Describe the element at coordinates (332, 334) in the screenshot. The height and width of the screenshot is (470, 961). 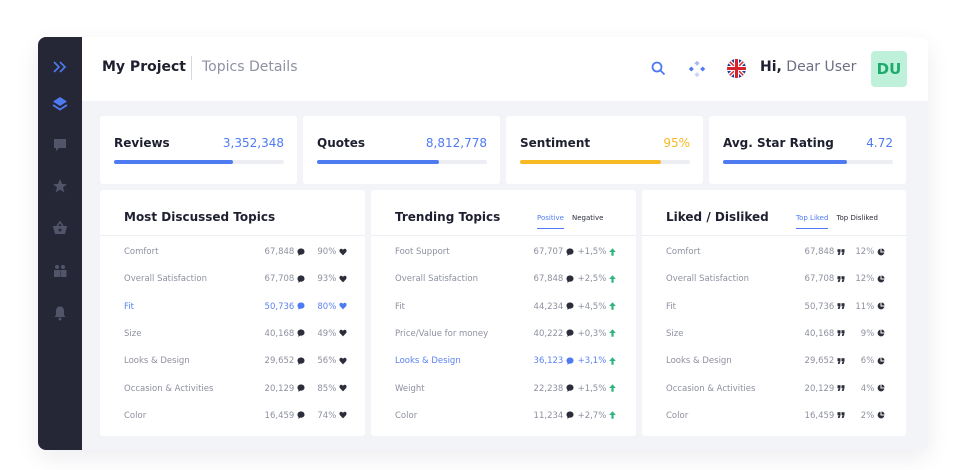
I see `positive-percentage: 49%` at that location.